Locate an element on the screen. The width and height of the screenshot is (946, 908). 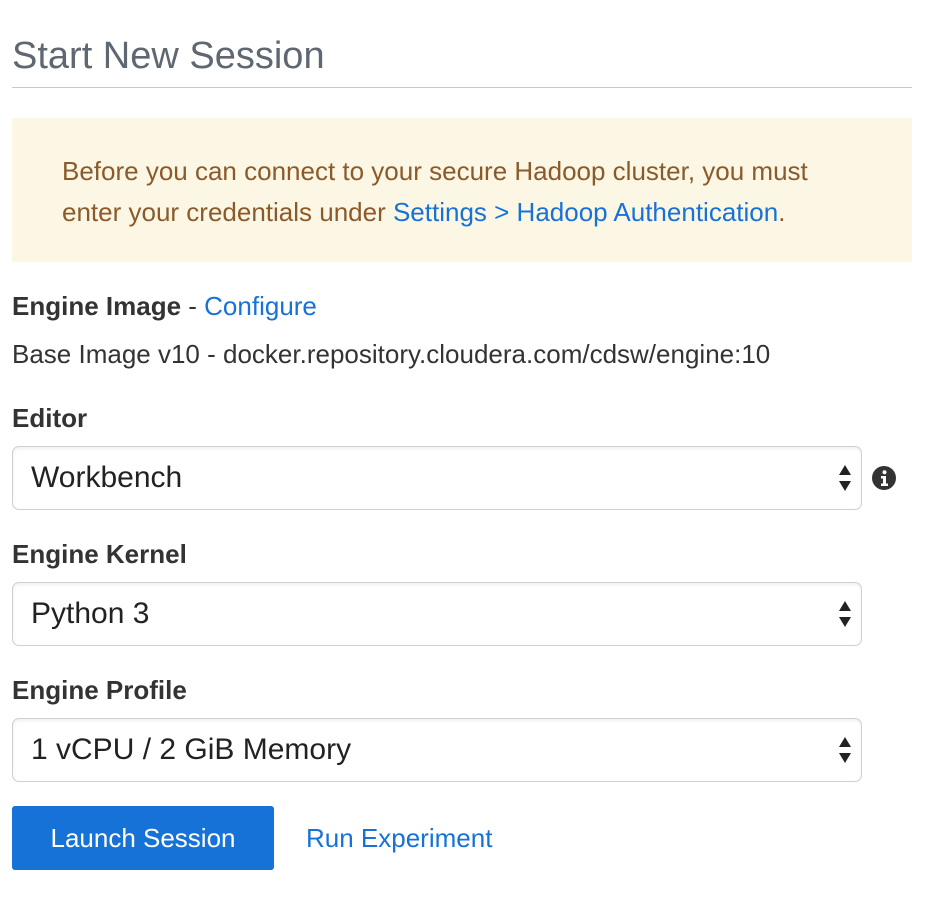
launch-session-button: Launch Session is located at coordinates (143, 838).